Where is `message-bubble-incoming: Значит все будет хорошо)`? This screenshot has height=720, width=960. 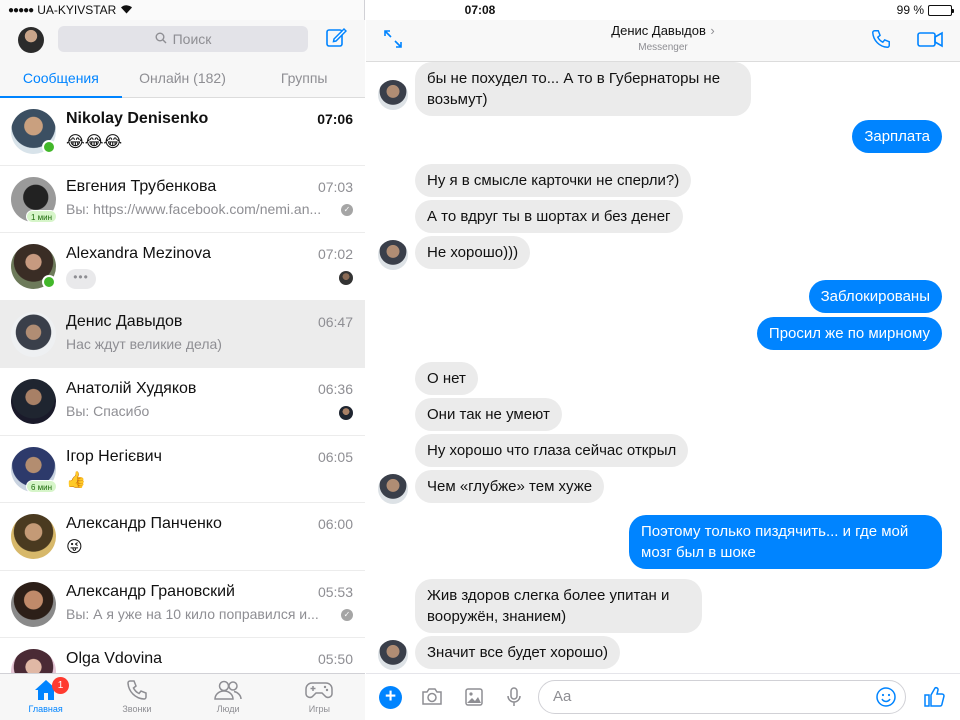
message-bubble-incoming: Значит все будет хорошо) is located at coordinates (518, 652).